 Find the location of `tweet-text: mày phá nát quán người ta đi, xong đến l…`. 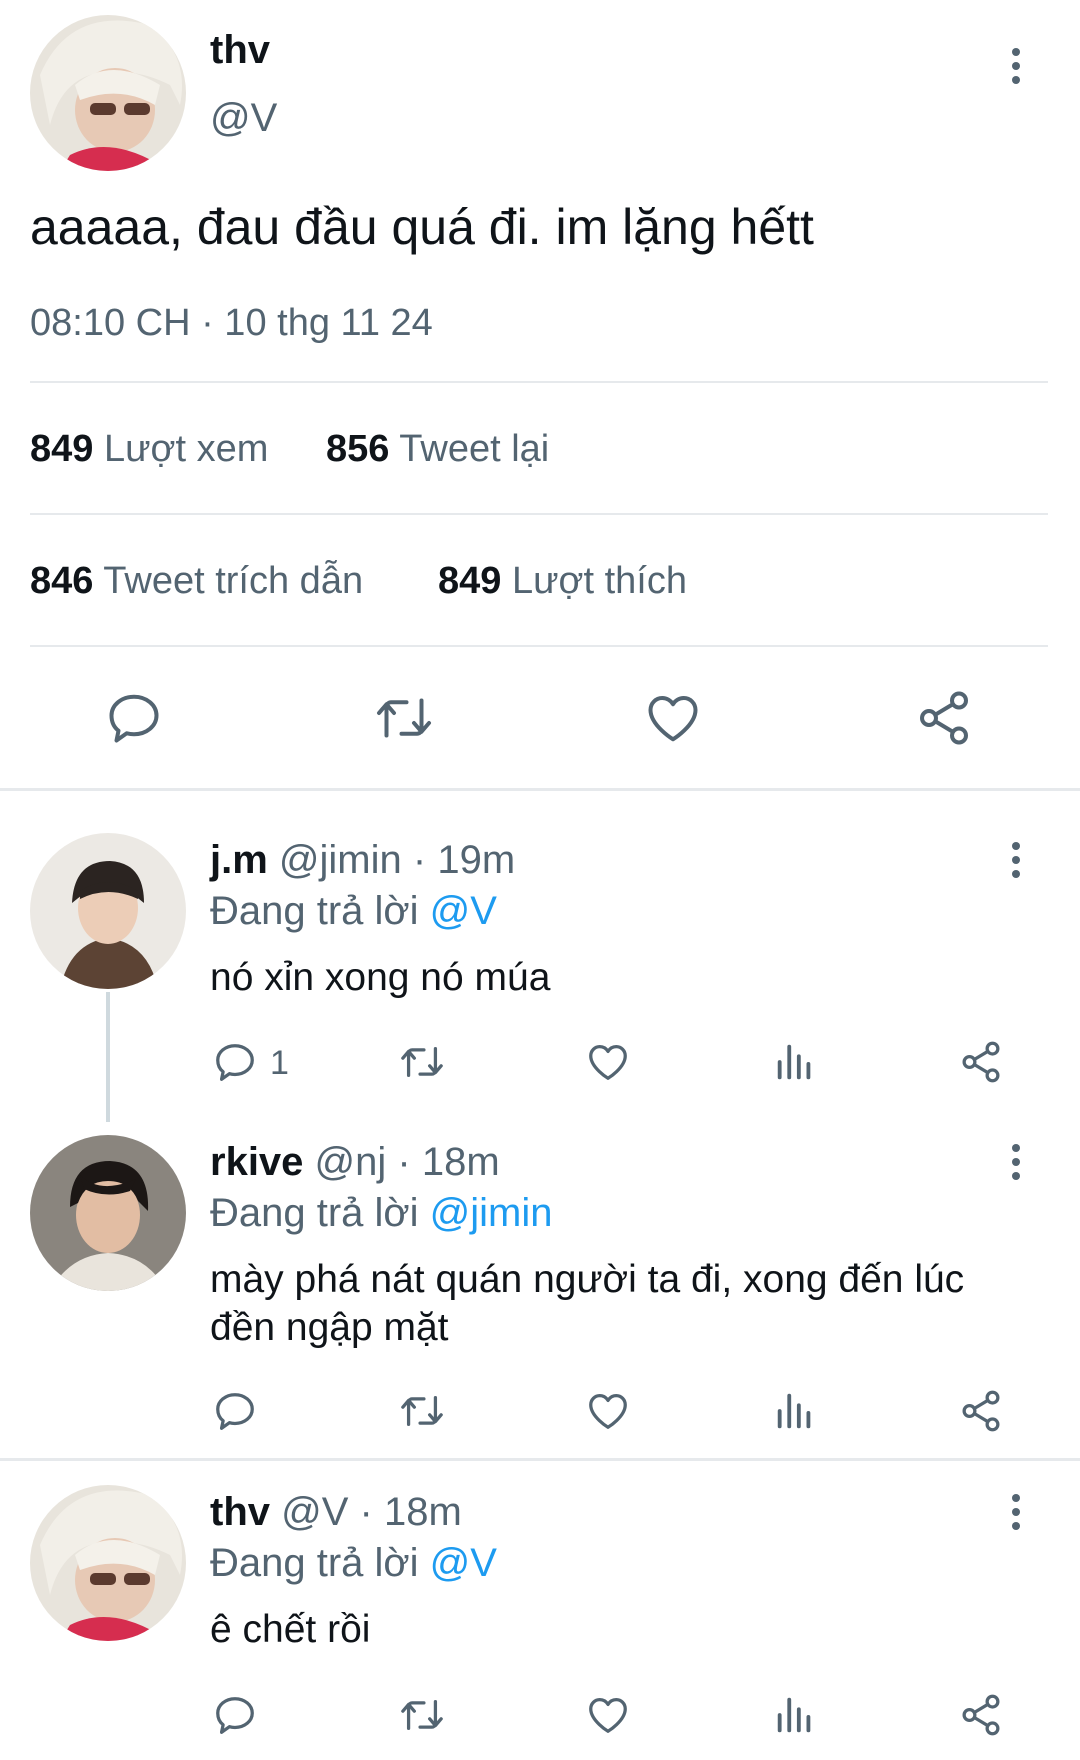

tweet-text: mày phá nát quán người ta đi, xong đến l… is located at coordinates (587, 1303).